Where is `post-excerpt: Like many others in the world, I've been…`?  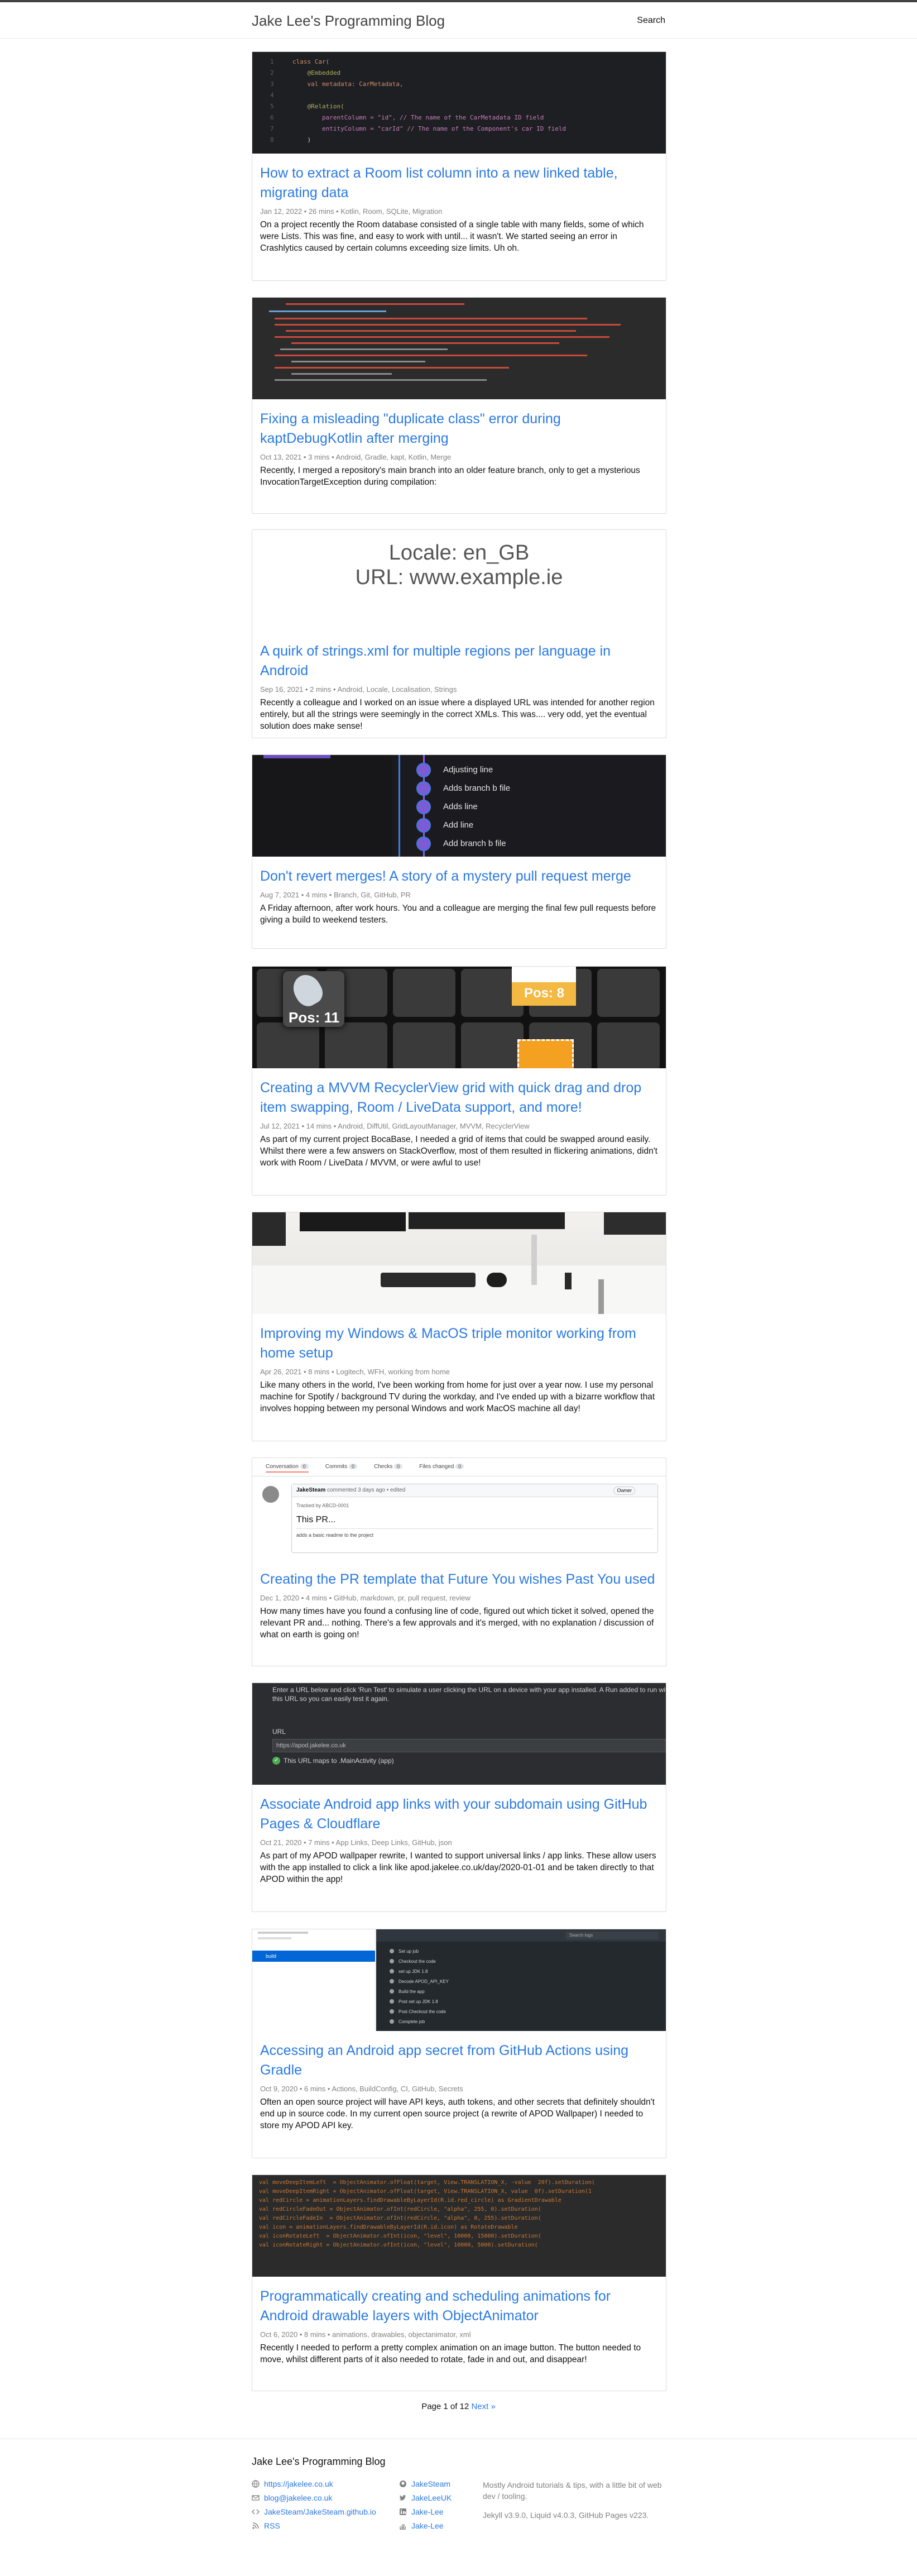
post-excerpt: Like many others in the world, I've been… is located at coordinates (458, 1396).